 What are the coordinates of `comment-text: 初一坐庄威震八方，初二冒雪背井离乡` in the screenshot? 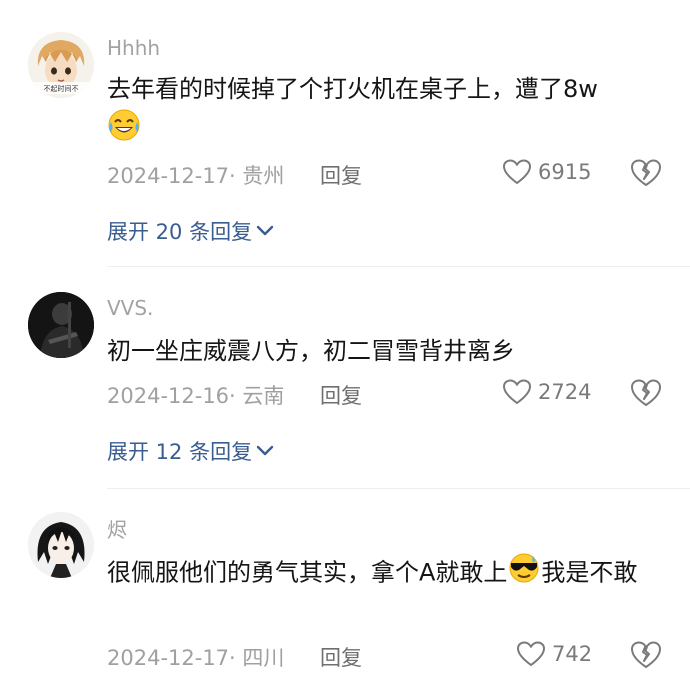 It's located at (387, 351).